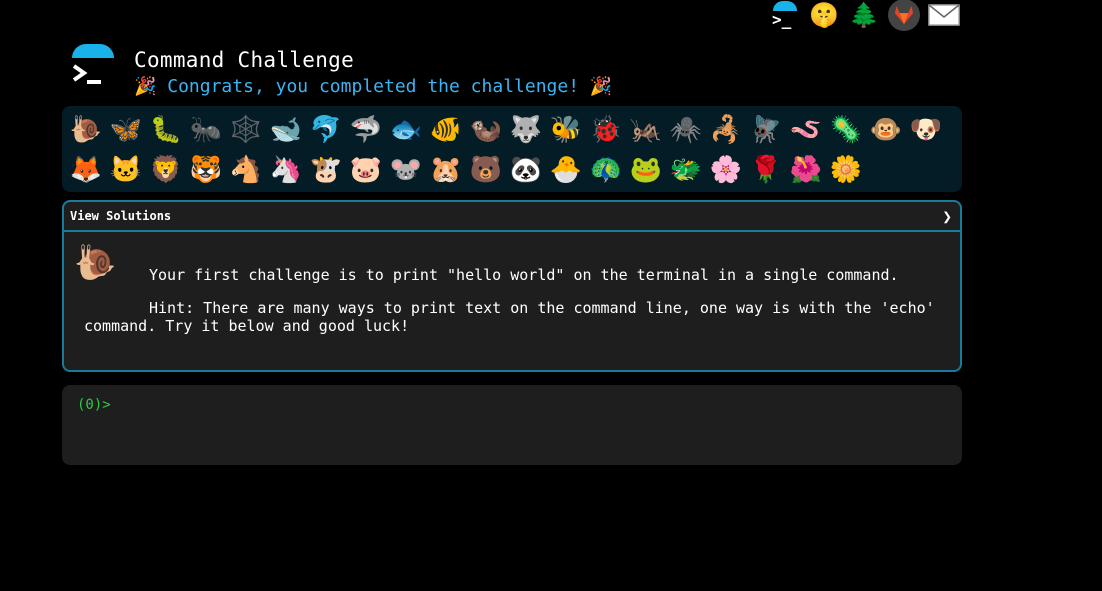 Image resolution: width=1102 pixels, height=591 pixels. I want to click on frog-badge-icon: 🐸, so click(646, 170).